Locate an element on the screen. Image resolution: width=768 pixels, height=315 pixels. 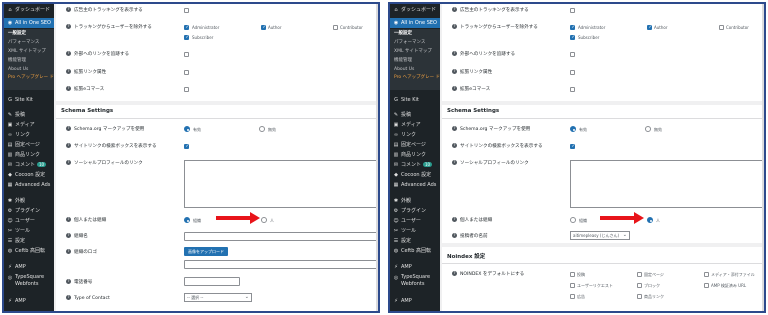
role-checkbox-subscriber is located at coordinates (186, 37).